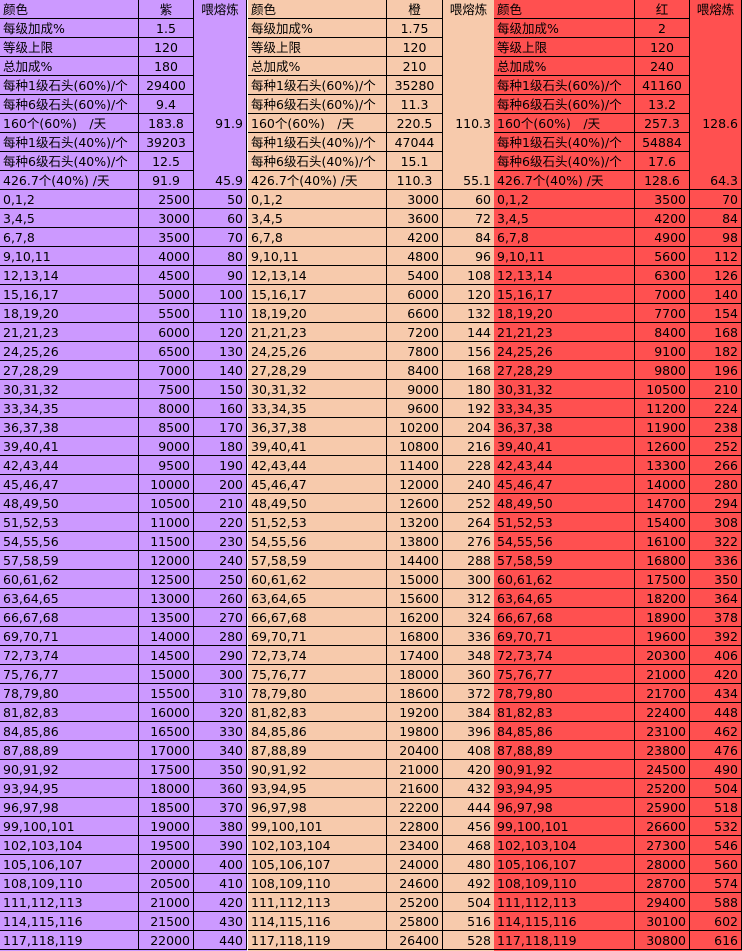 This screenshot has width=742, height=951. I want to click on level-exp-cell: 10000, so click(166, 484).